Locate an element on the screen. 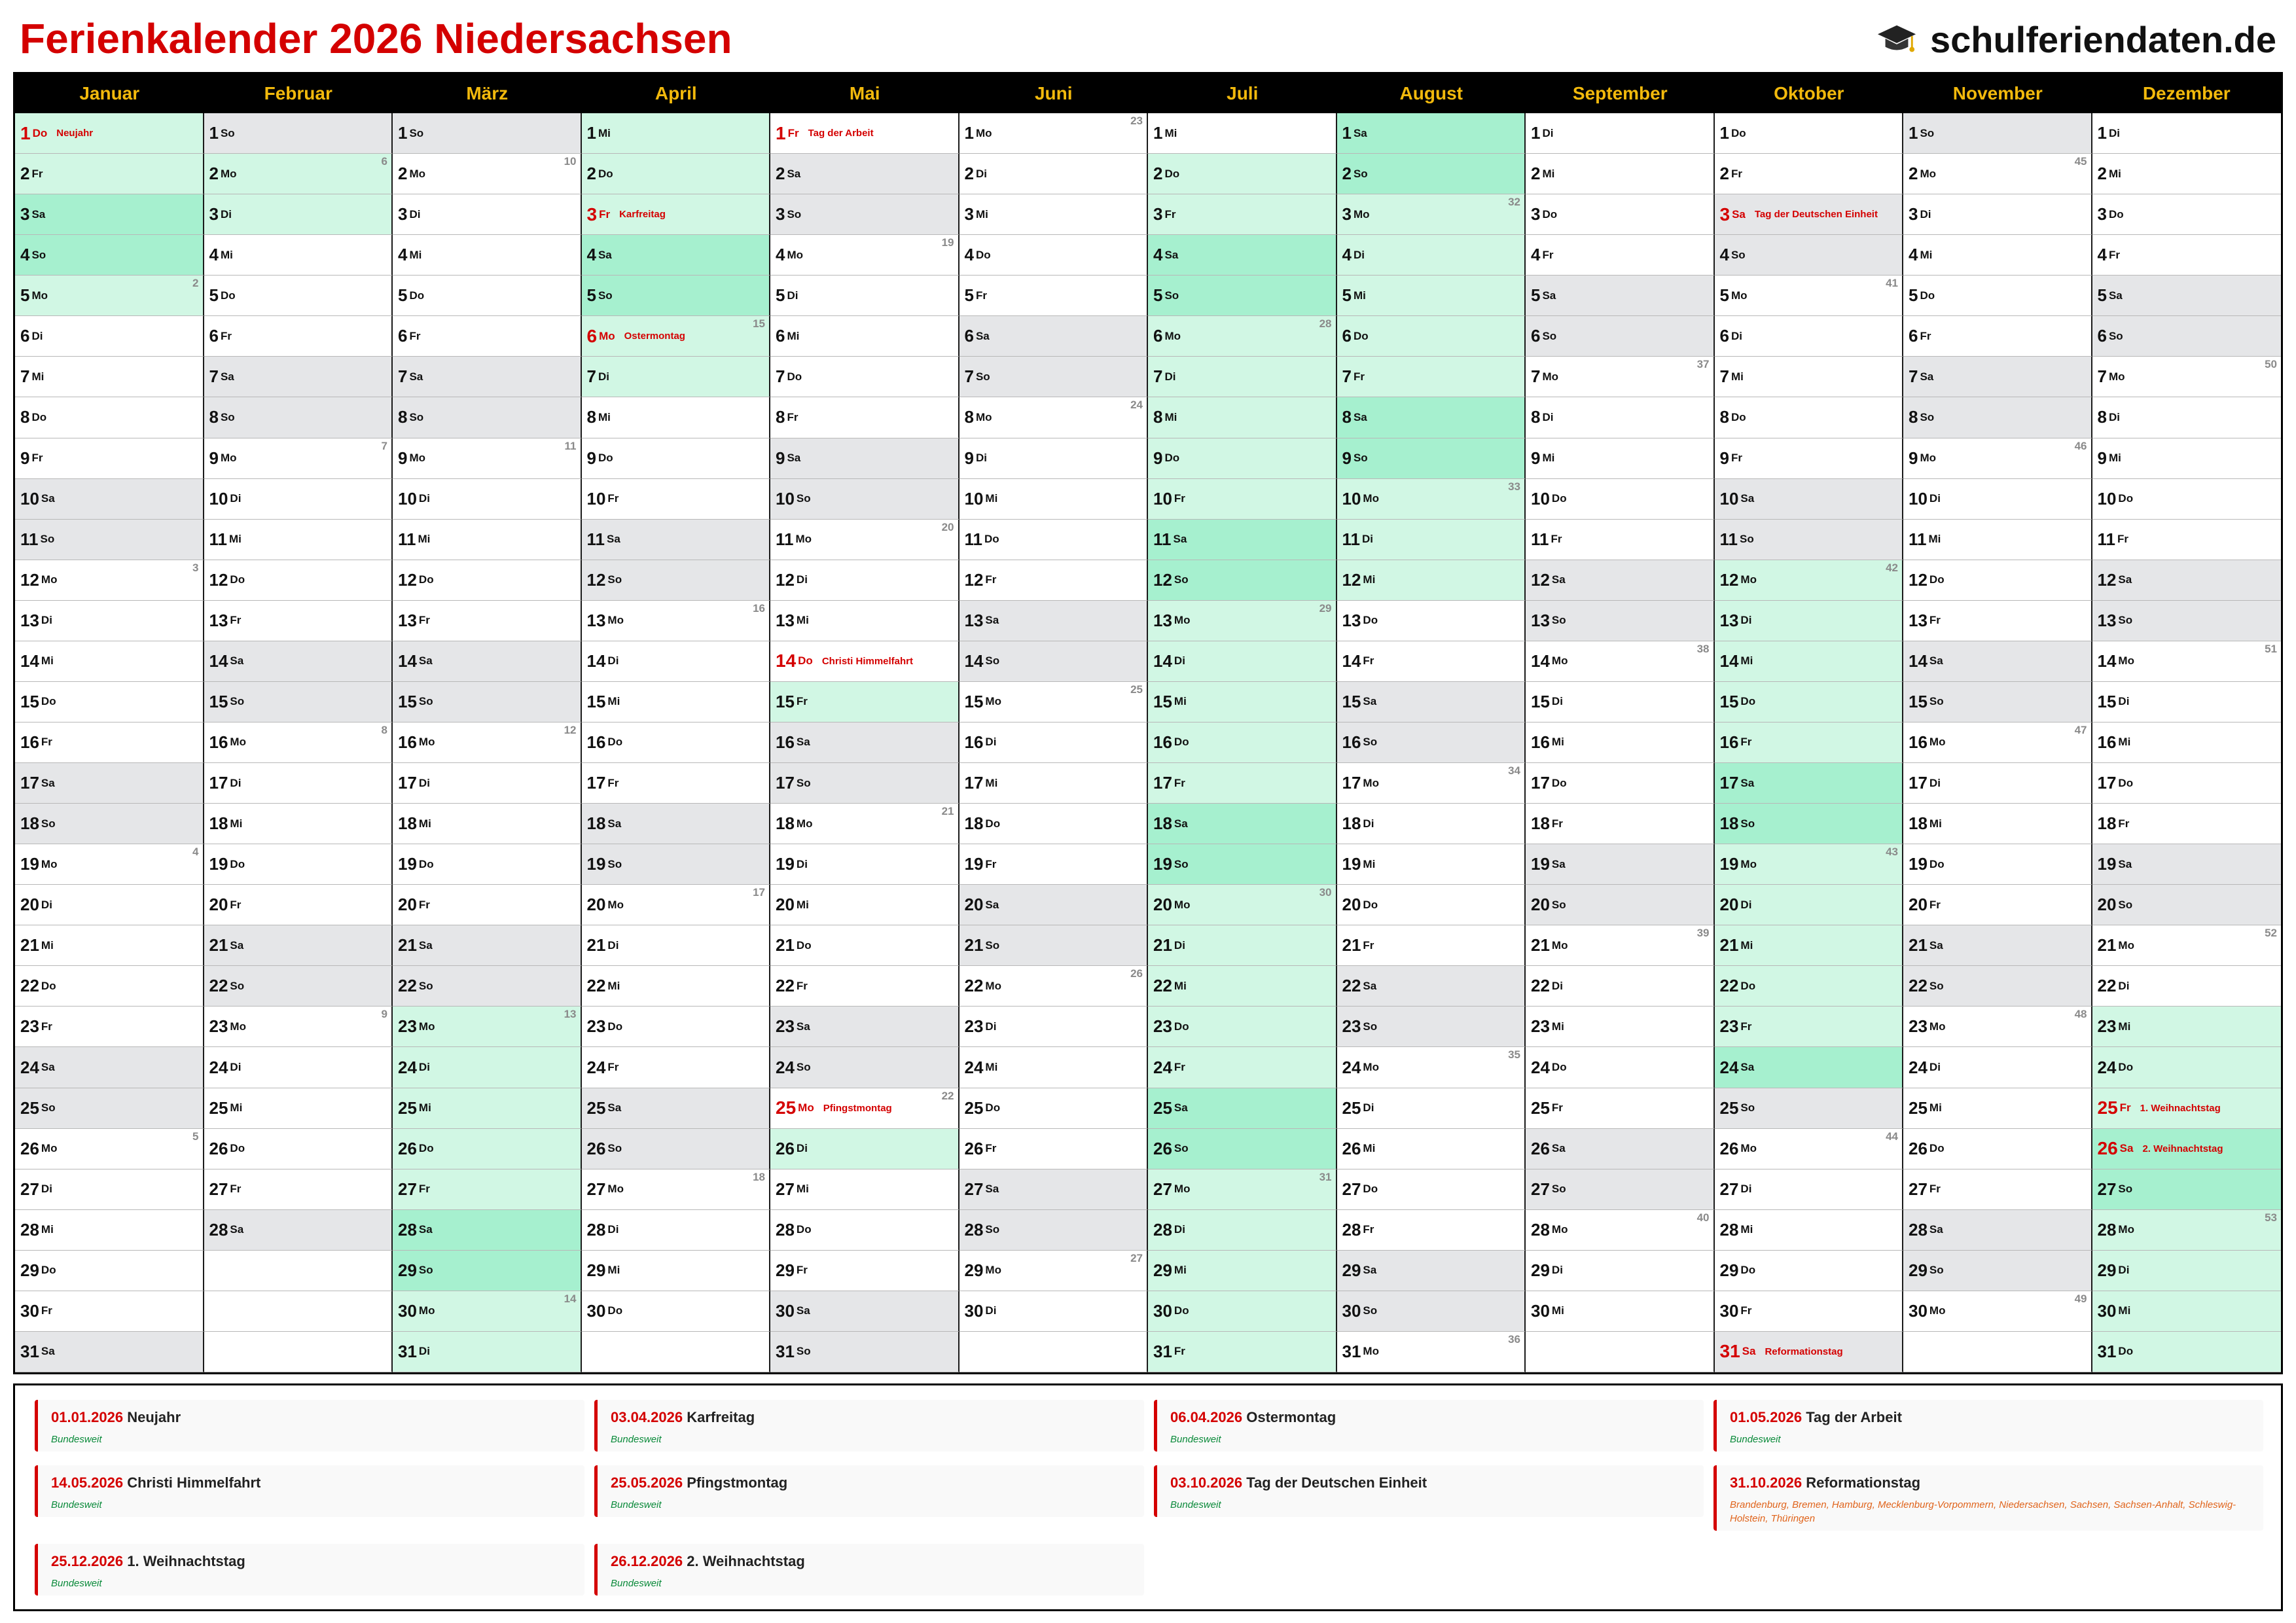 This screenshot has height=1623, width=2296. brand: schulferiendaten.de is located at coordinates (2076, 39).